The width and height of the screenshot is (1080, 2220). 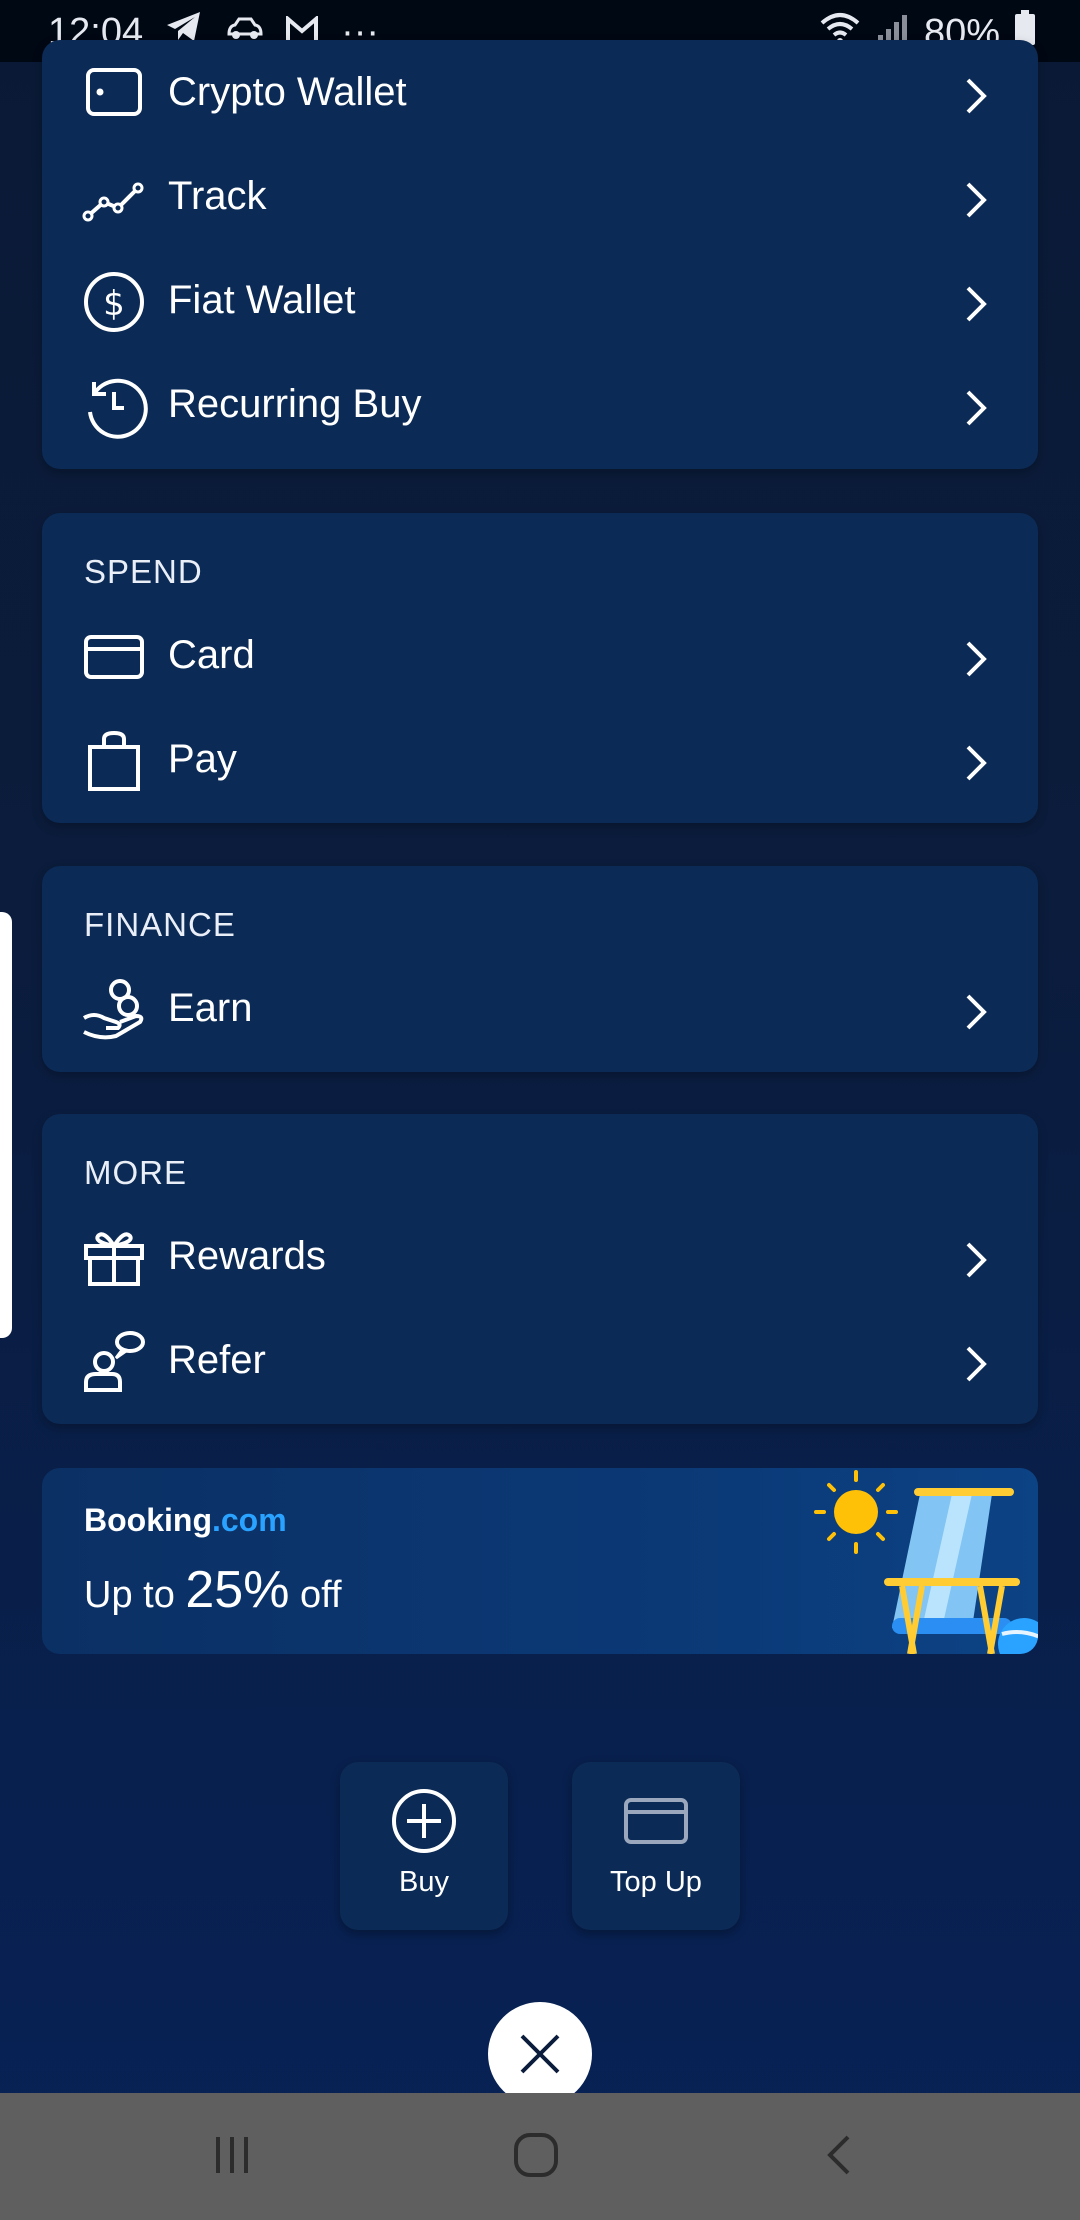 What do you see at coordinates (210, 1008) in the screenshot?
I see `menu-item-label: Earn` at bounding box center [210, 1008].